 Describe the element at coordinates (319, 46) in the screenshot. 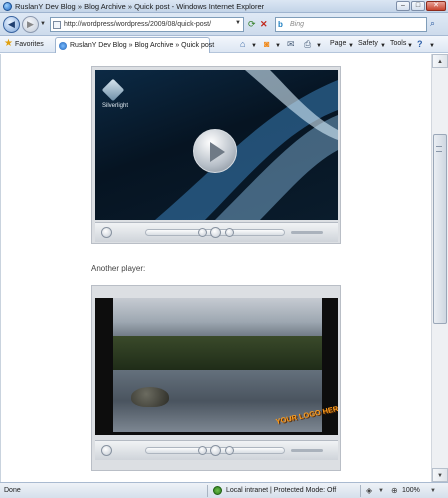

I see `print-dropdown-icon: ▼` at that location.